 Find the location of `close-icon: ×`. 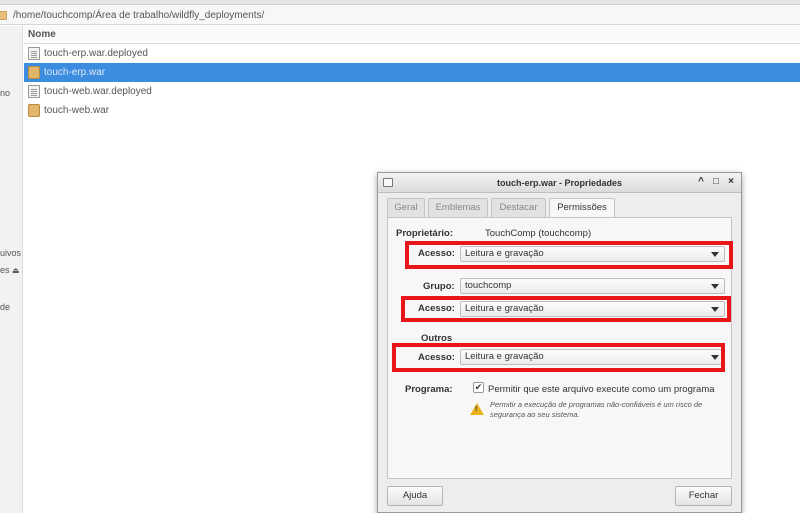

close-icon: × is located at coordinates (731, 181).